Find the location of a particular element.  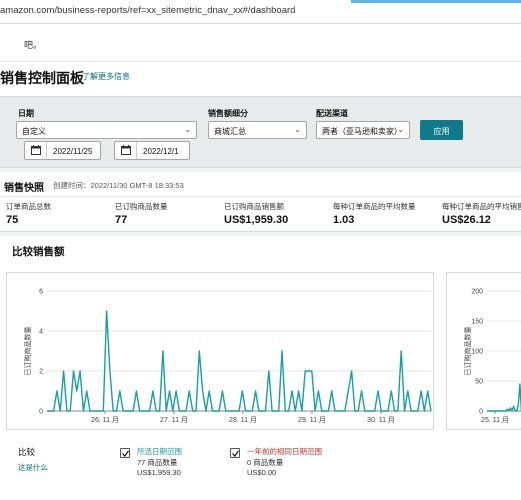

breakdown-select: 商城汇总 ⌄ is located at coordinates (257, 130).